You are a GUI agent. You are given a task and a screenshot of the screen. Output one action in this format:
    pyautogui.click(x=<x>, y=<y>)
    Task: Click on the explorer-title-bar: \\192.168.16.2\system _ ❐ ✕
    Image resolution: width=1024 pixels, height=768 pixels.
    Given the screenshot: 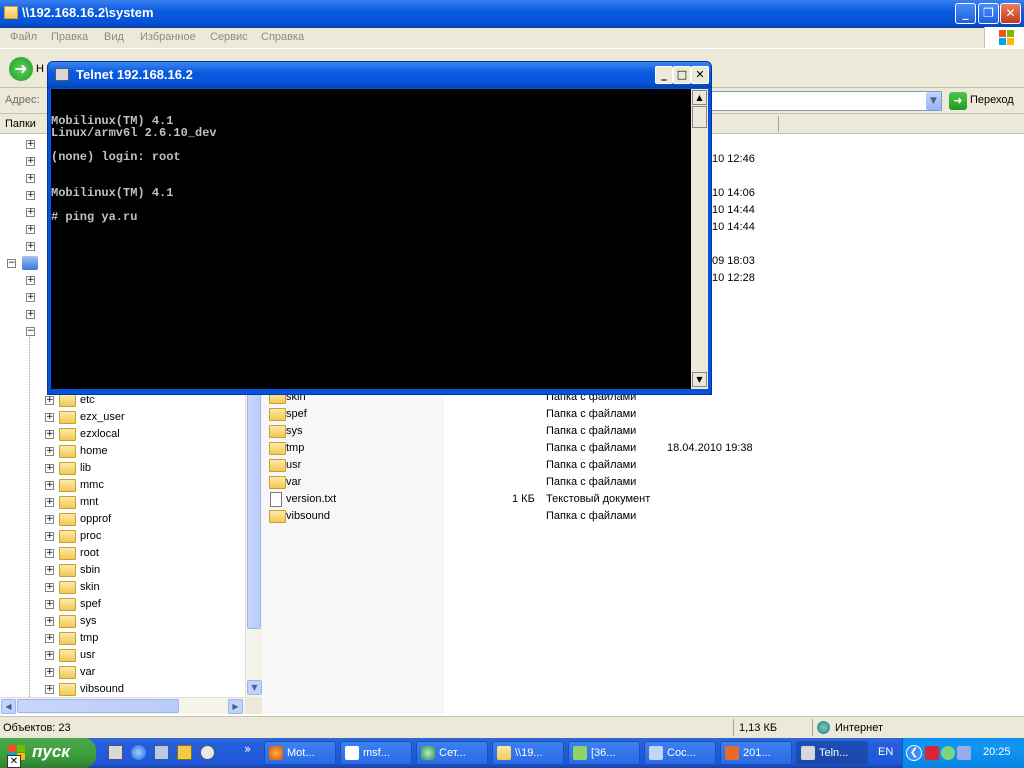 What is the action you would take?
    pyautogui.click(x=512, y=14)
    